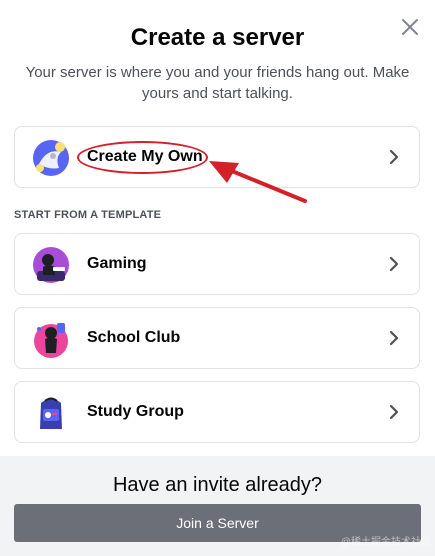 The image size is (435, 556). What do you see at coordinates (134, 337) in the screenshot?
I see `template-school-club-label: School Club` at bounding box center [134, 337].